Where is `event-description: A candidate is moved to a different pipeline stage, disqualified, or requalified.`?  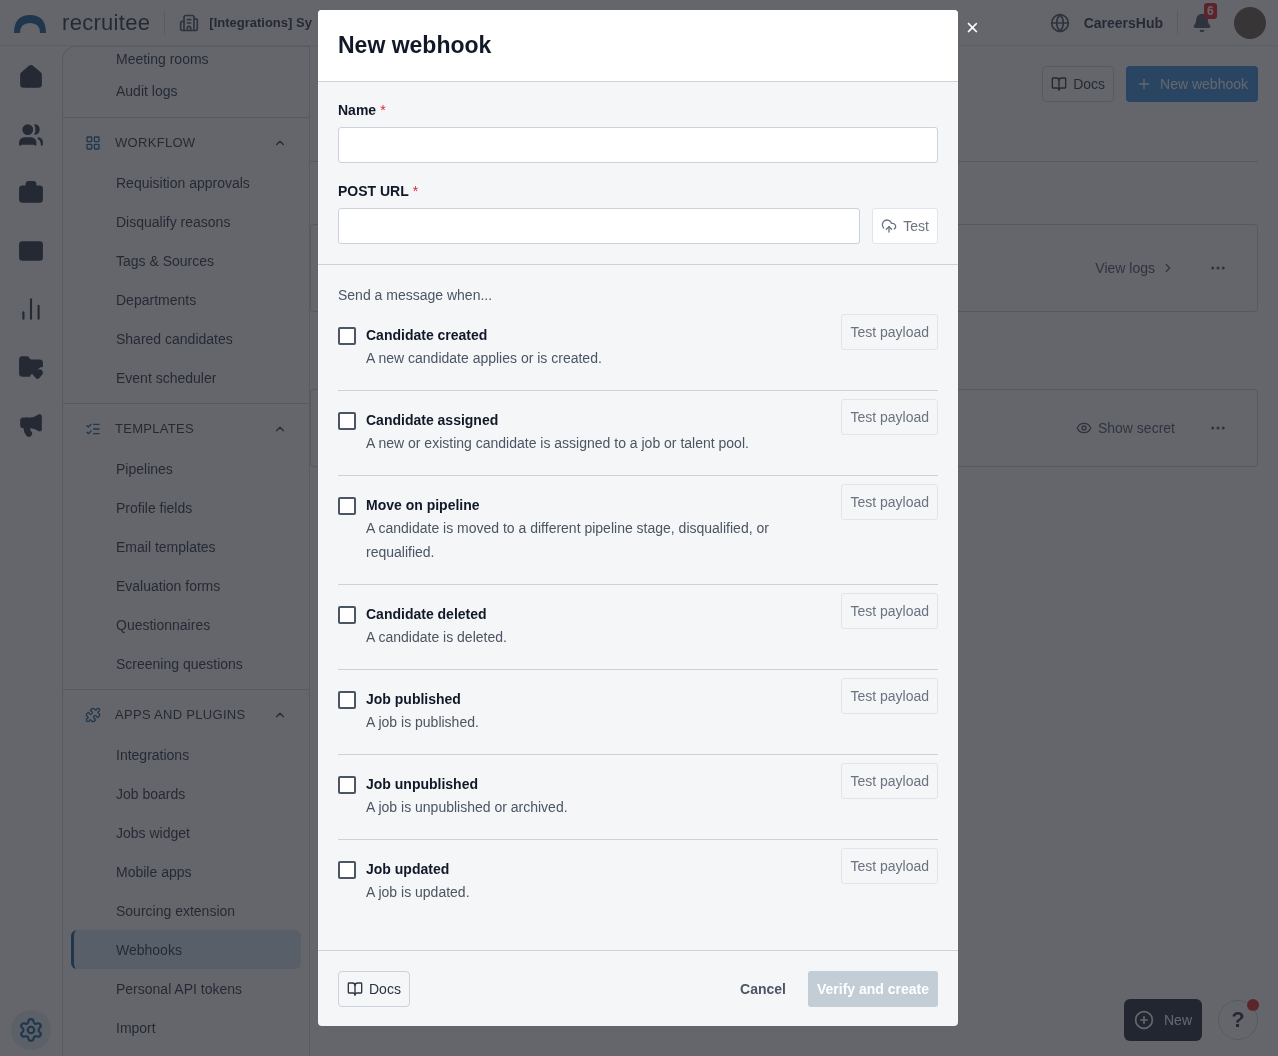
event-description: A candidate is moved to a different pipeline stage, disqualified, or requalified. is located at coordinates (568, 540).